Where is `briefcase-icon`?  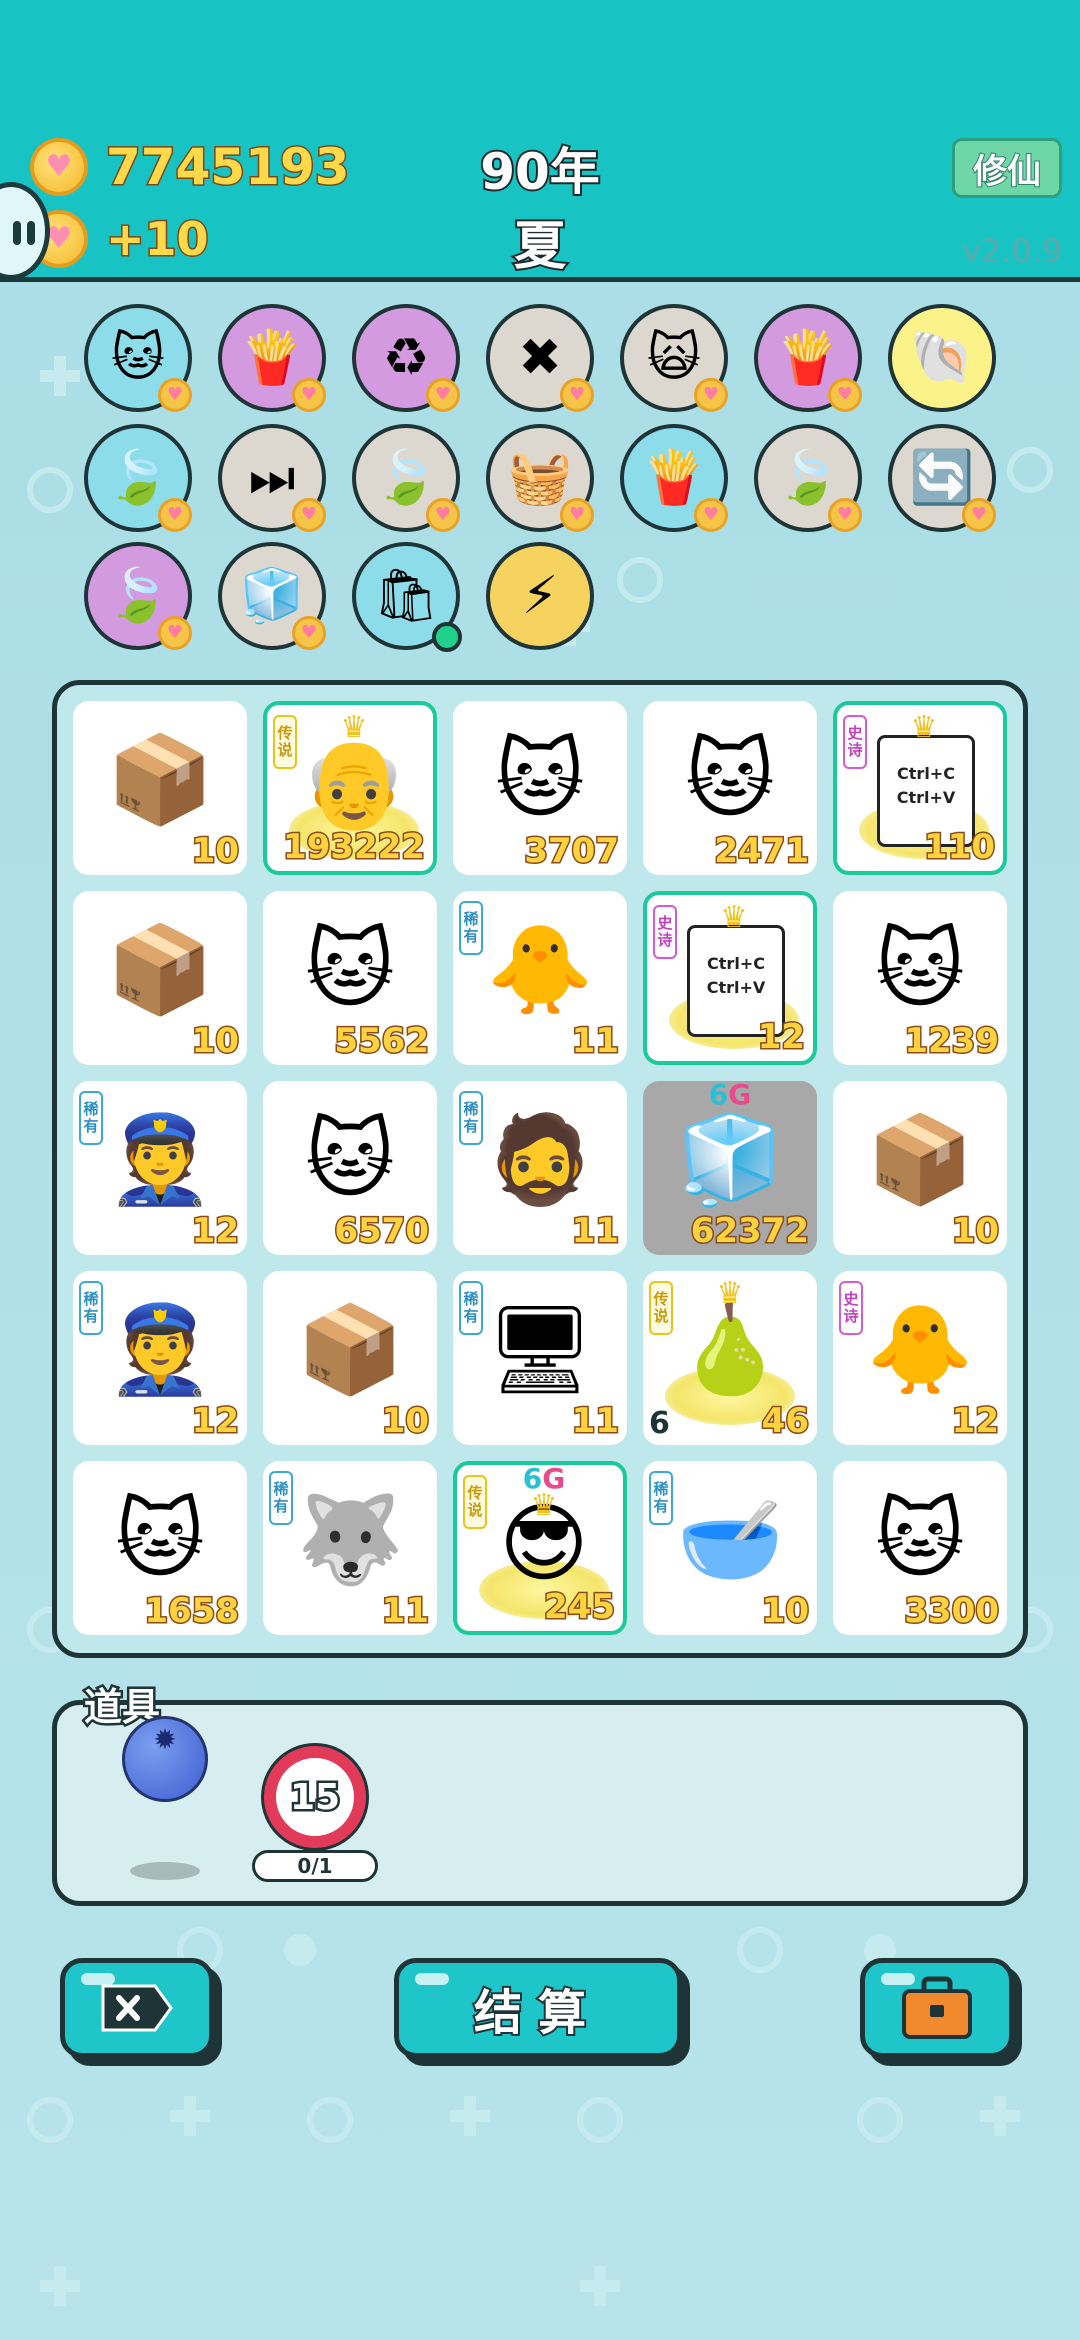
briefcase-icon is located at coordinates (937, 2007).